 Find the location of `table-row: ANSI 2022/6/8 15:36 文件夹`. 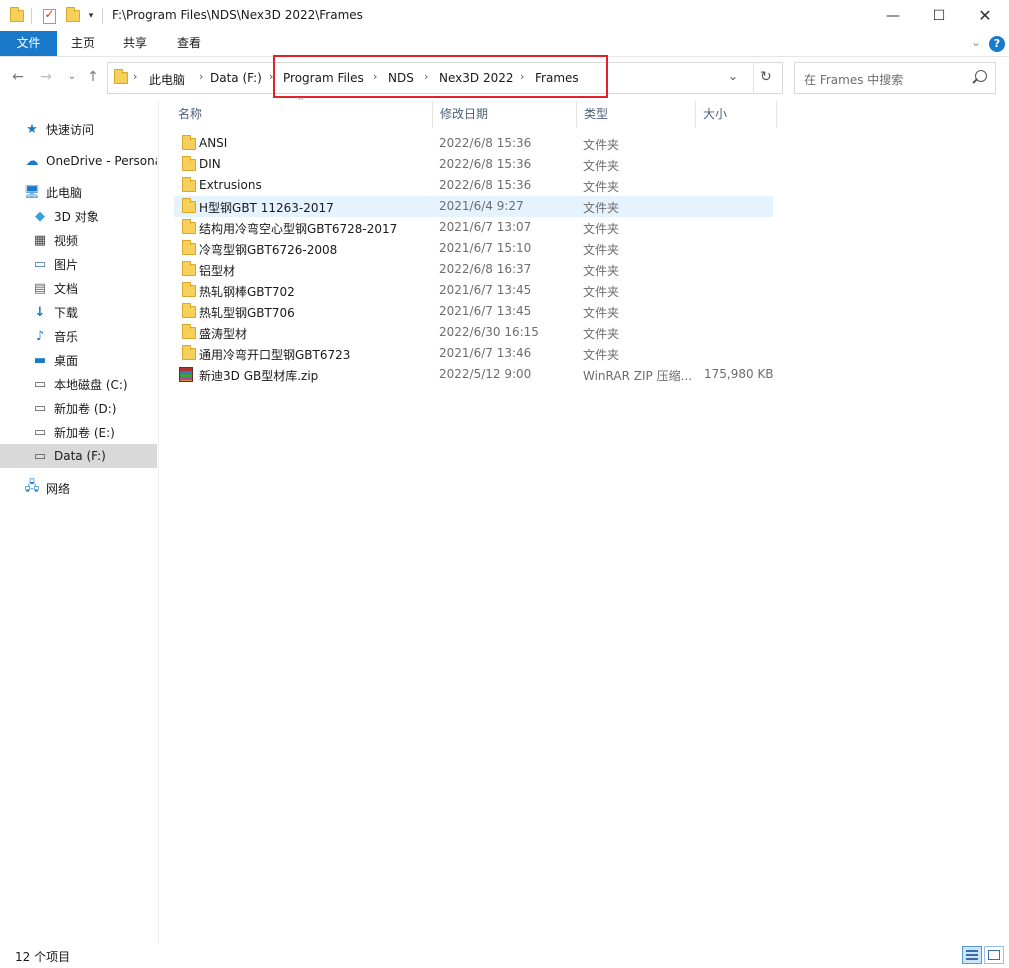

table-row: ANSI 2022/6/8 15:36 文件夹 is located at coordinates (473, 143).